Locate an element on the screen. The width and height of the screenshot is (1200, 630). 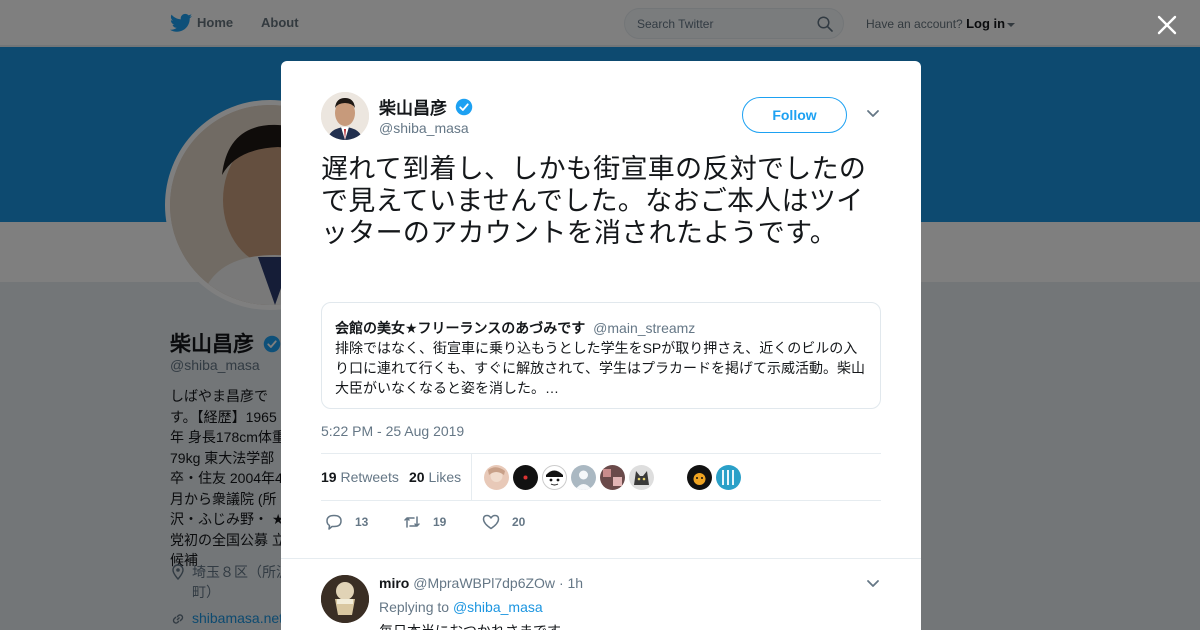
author-name-text: 柴山昌彦 is located at coordinates (413, 108).